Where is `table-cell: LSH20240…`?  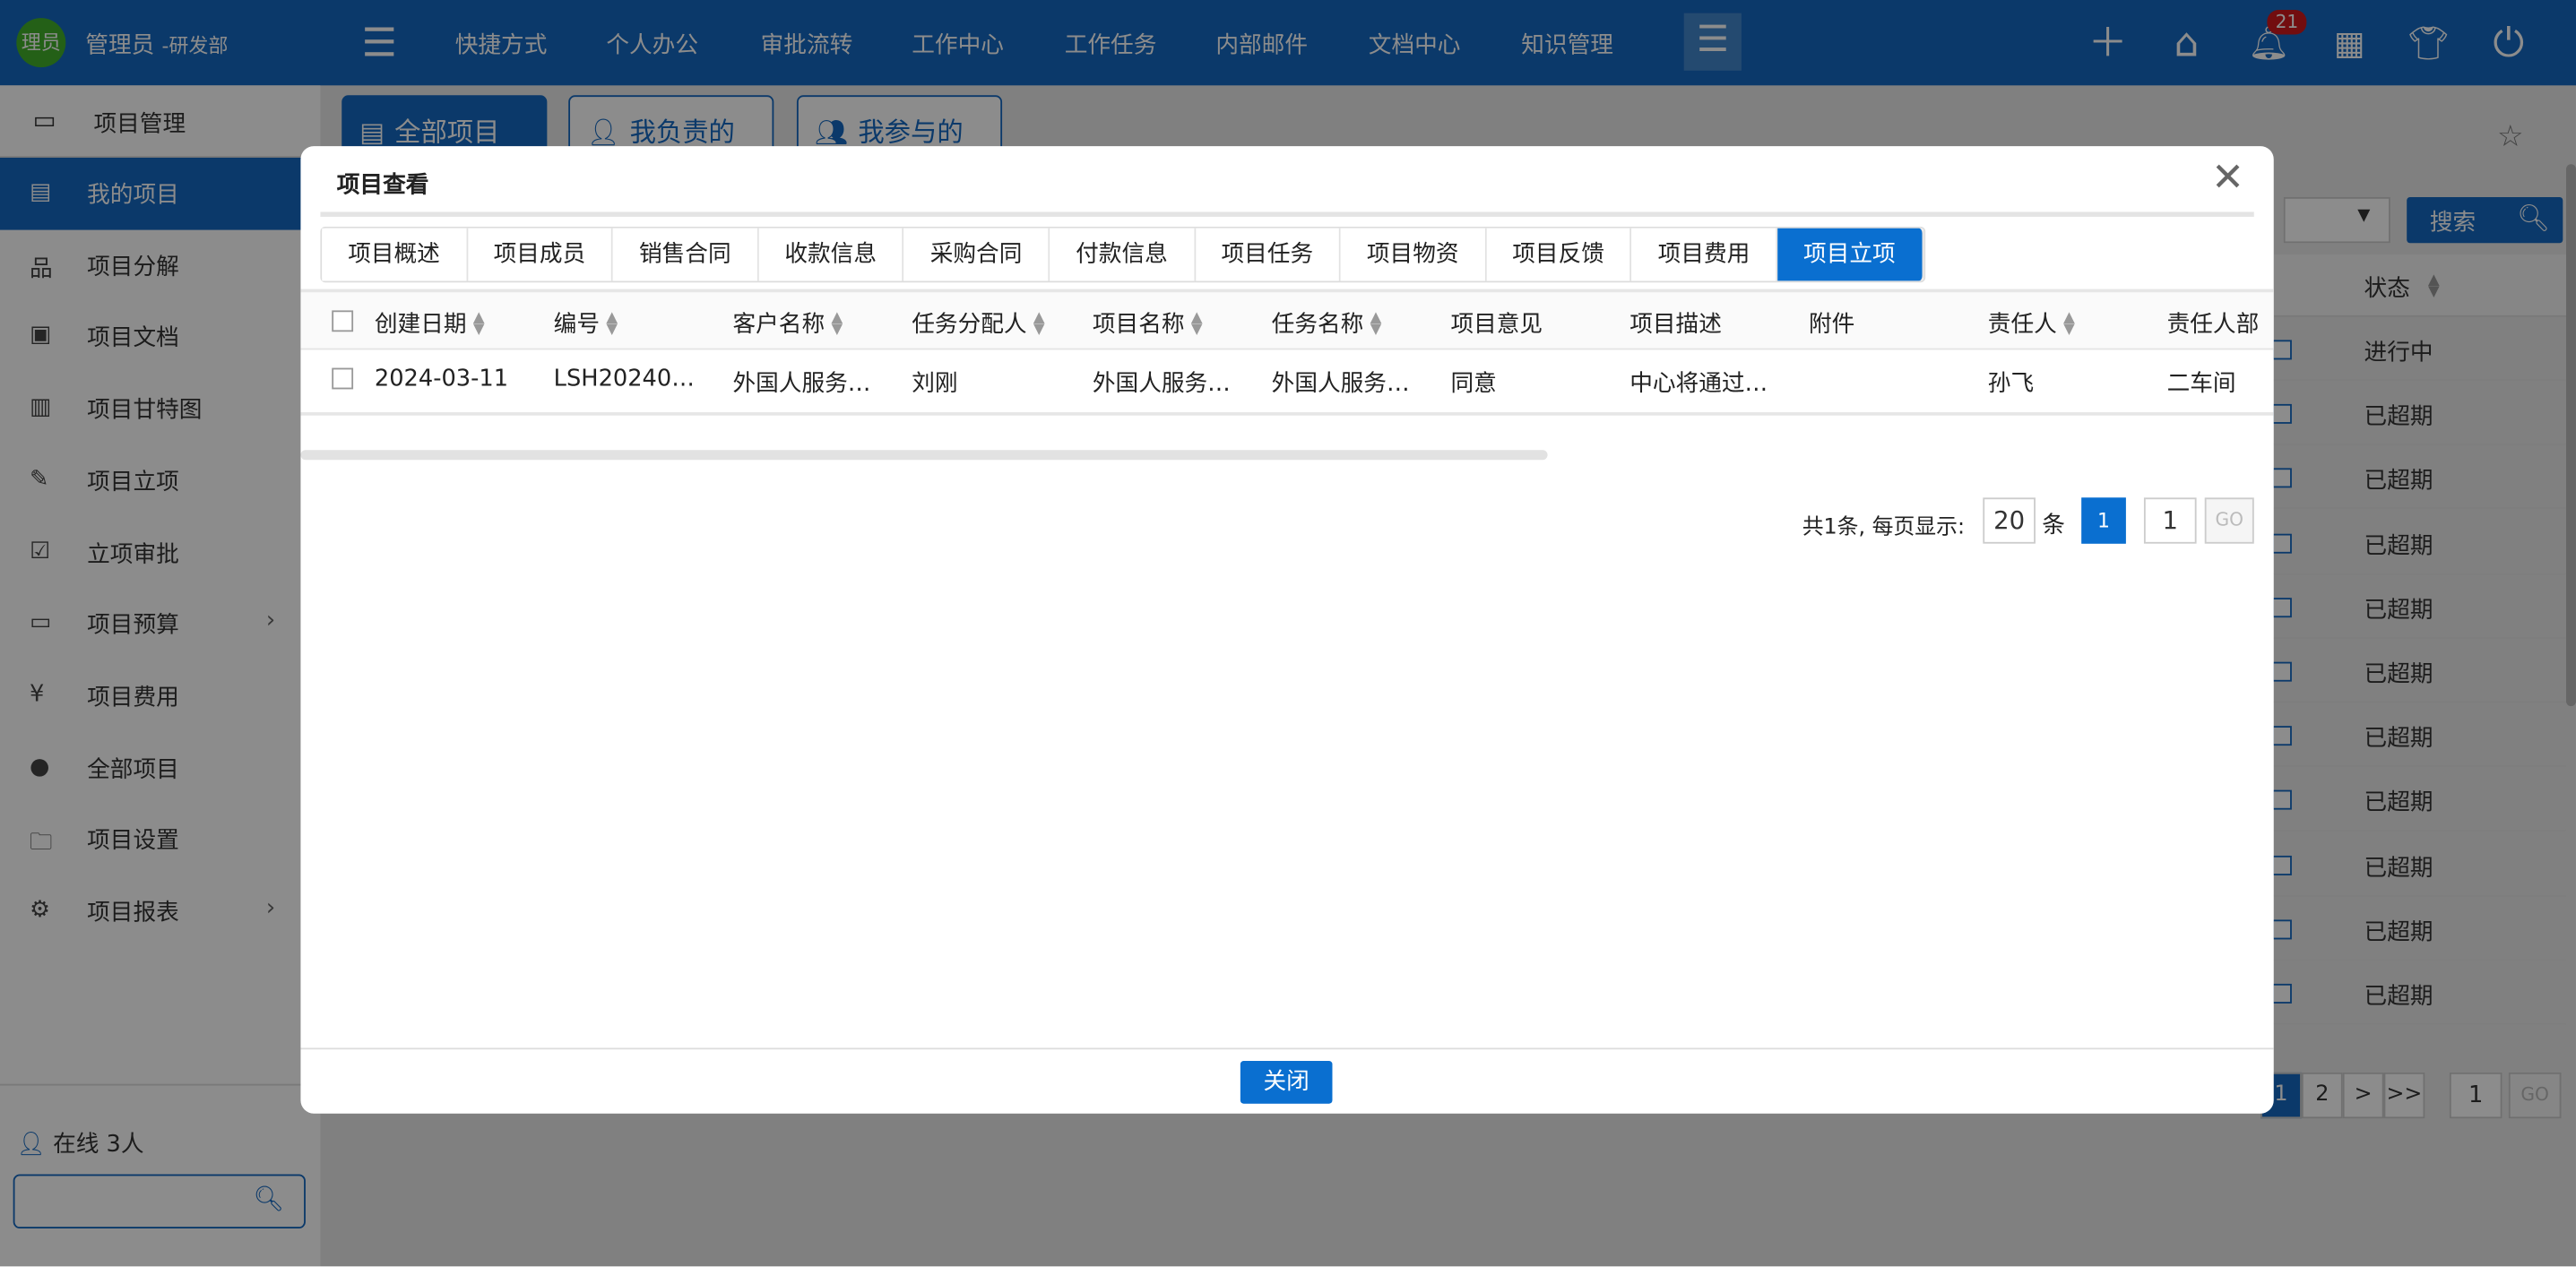
table-cell: LSH20240… is located at coordinates (624, 379).